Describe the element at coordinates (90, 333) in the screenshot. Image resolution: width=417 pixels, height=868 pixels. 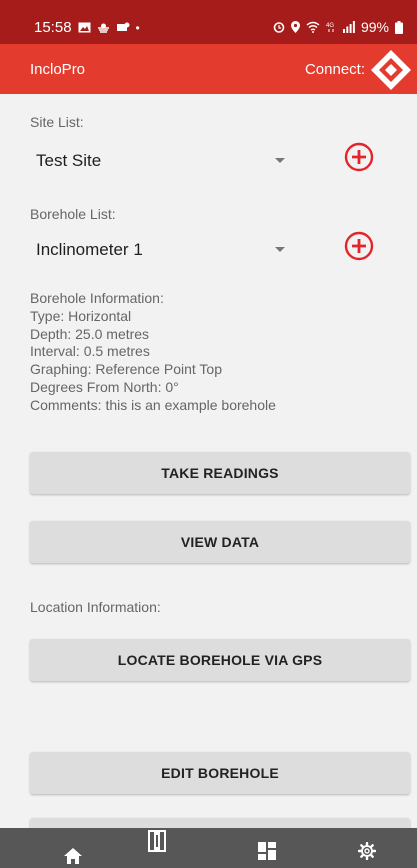
I see `borehole-depth: Depth: 25.0 metres` at that location.